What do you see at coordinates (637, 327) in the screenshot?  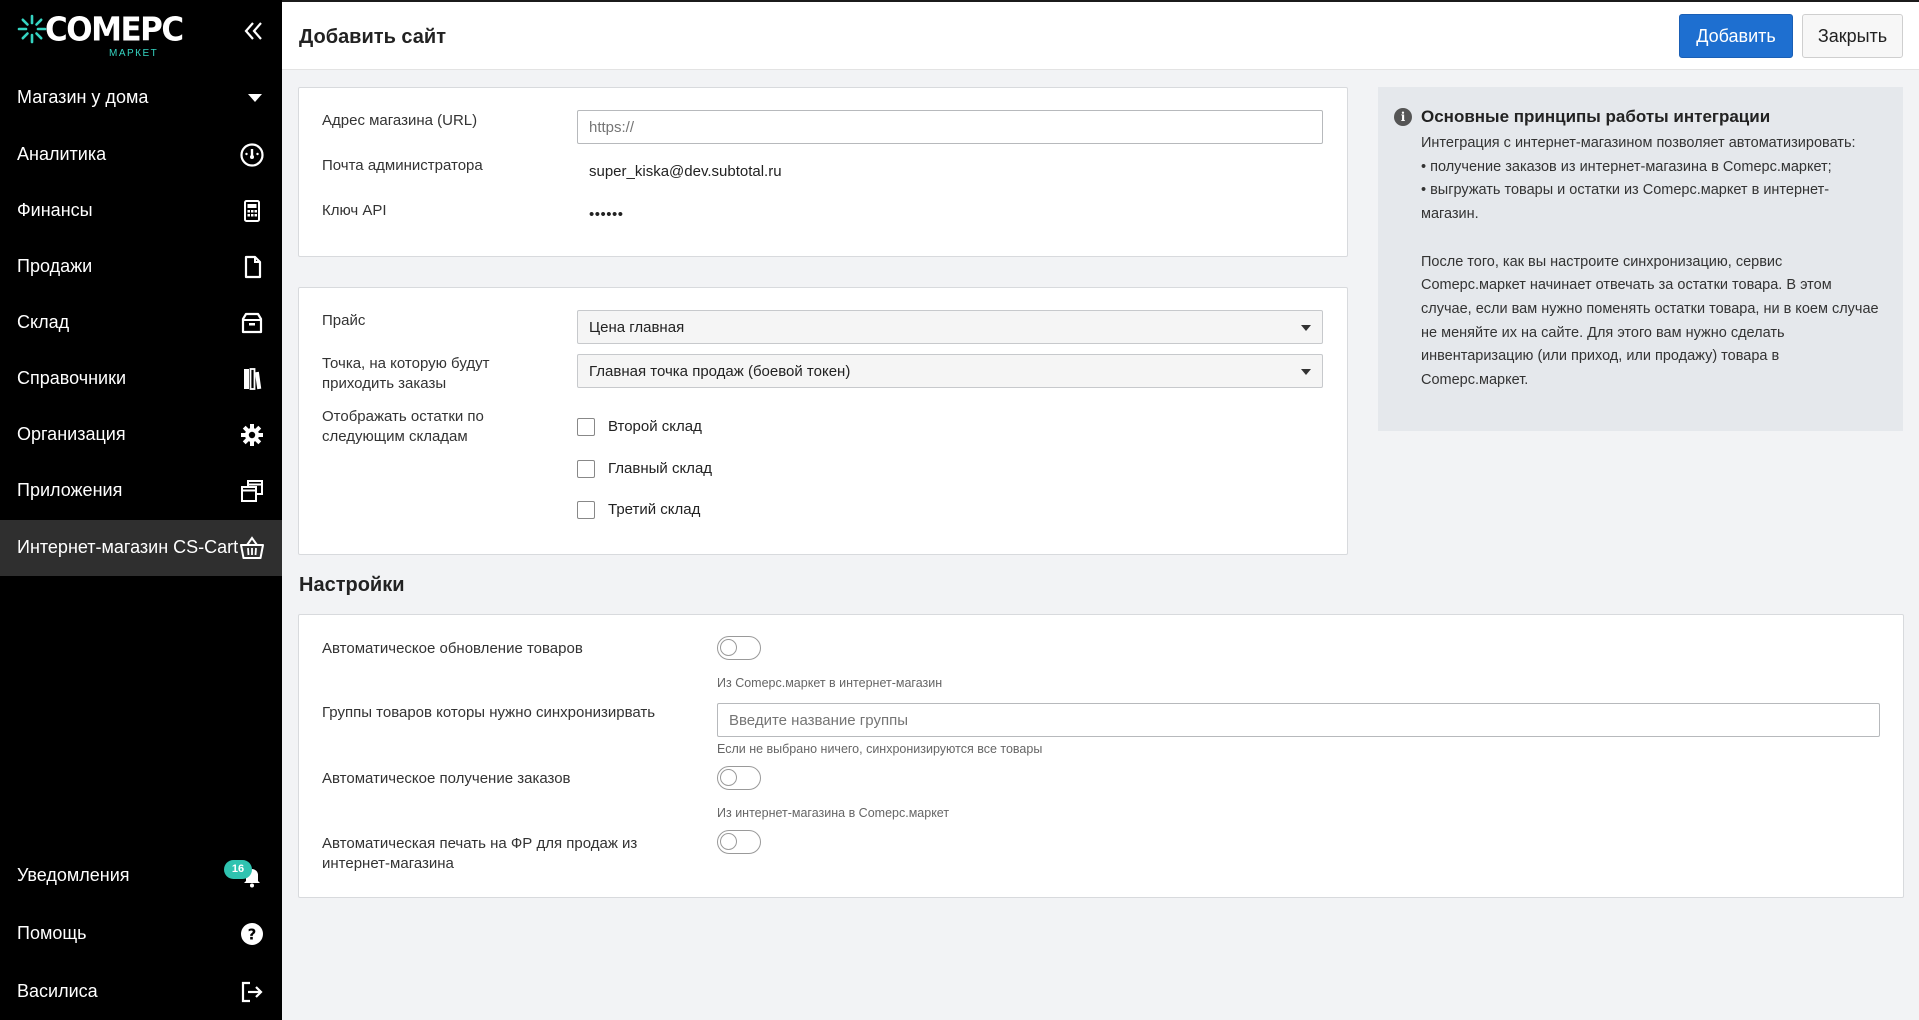 I see `price-select-value: Цена главная` at bounding box center [637, 327].